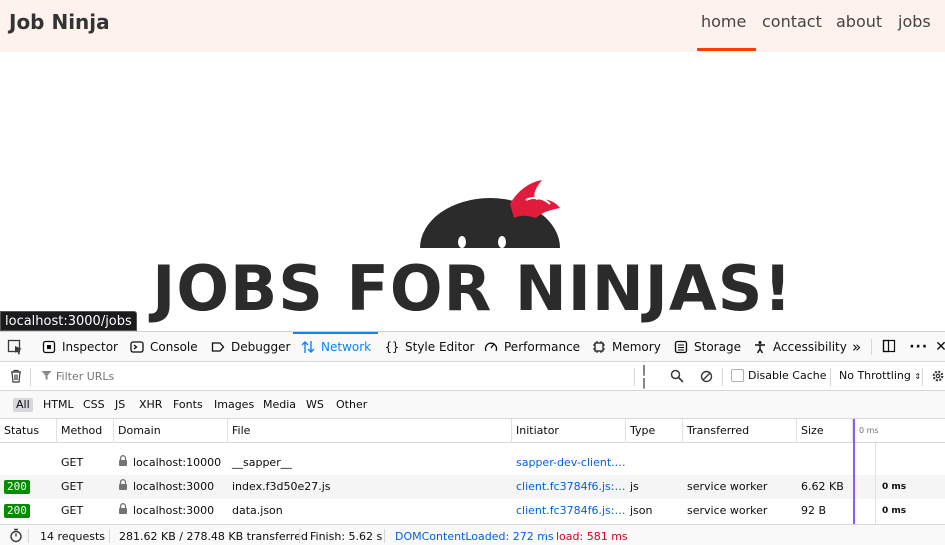 The image size is (945, 545). Describe the element at coordinates (727, 486) in the screenshot. I see `transferred-cell: service worker` at that location.